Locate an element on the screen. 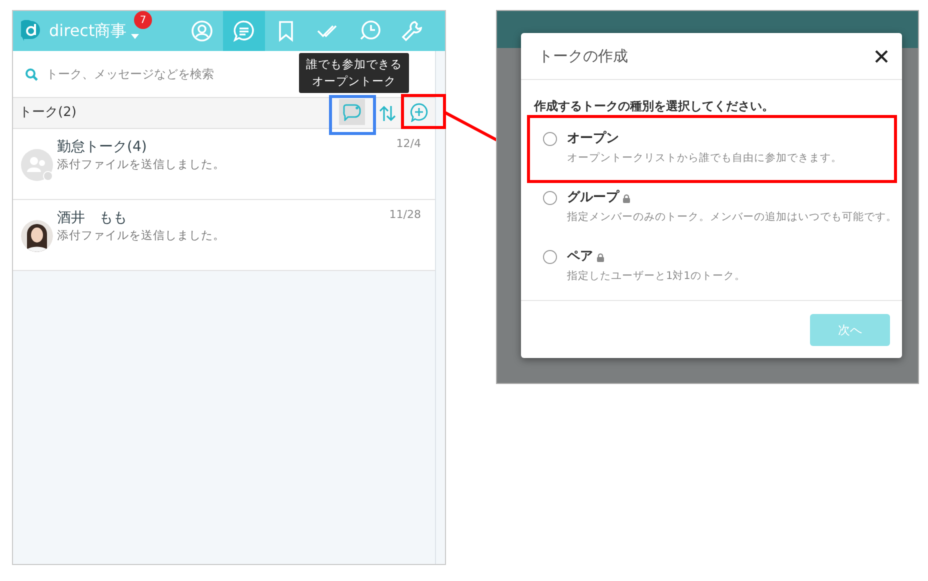 This screenshot has height=581, width=928. talk-item: 勤怠トーク(4) 添付ファイルを送信しました。 12/4 is located at coordinates (224, 164).